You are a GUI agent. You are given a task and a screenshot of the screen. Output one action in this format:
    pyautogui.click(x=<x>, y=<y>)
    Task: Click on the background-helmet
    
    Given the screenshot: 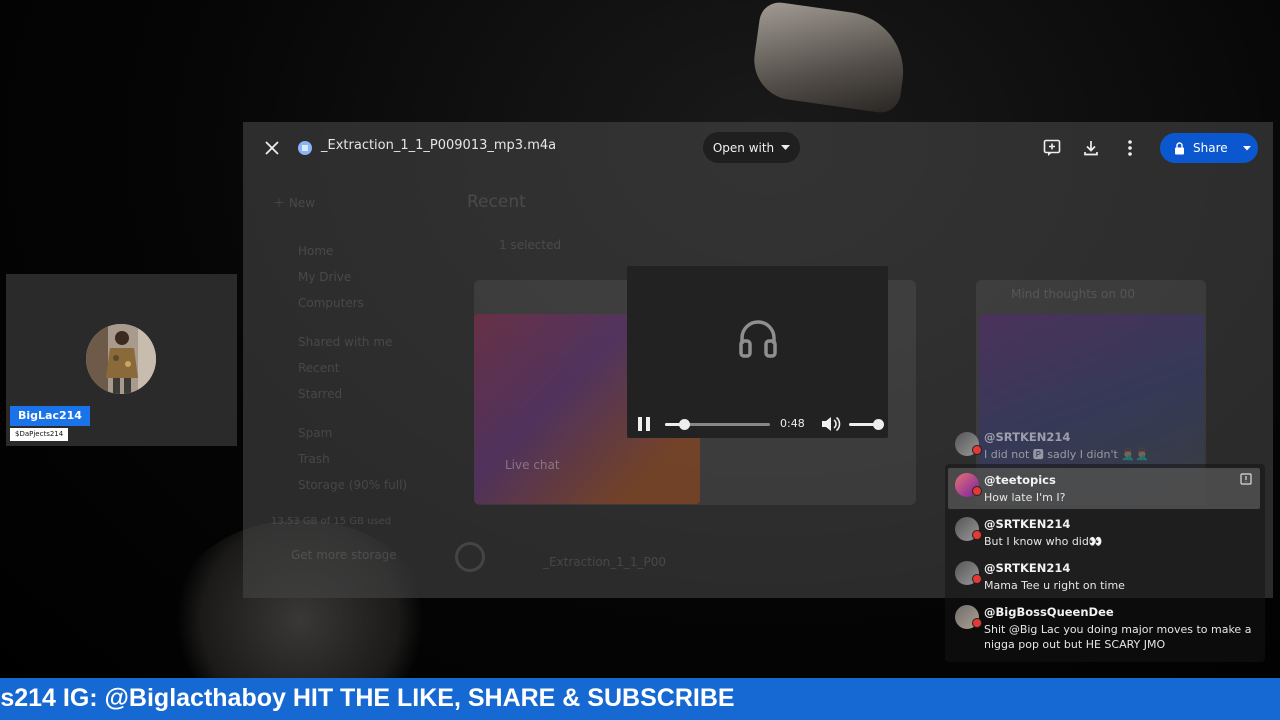 What is the action you would take?
    pyautogui.click(x=830, y=57)
    